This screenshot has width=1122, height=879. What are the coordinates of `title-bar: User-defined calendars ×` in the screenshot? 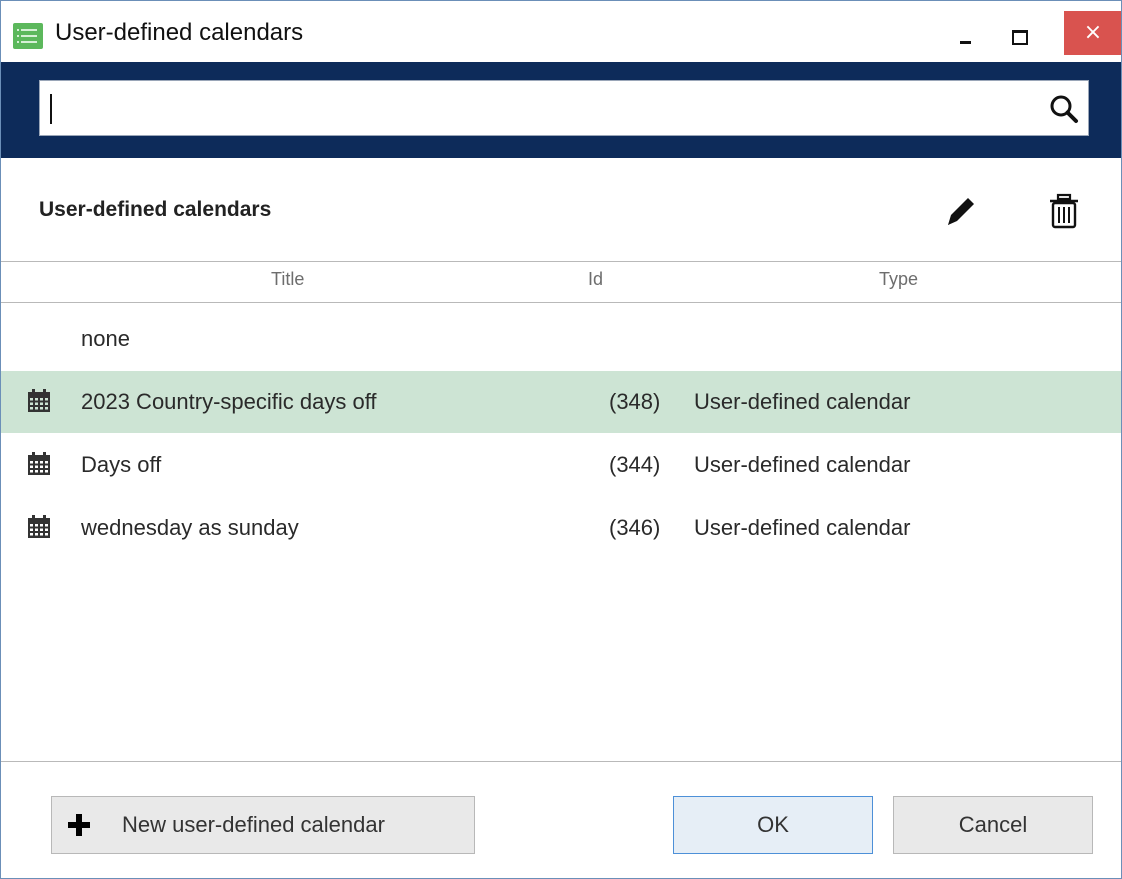 It's located at (561, 31).